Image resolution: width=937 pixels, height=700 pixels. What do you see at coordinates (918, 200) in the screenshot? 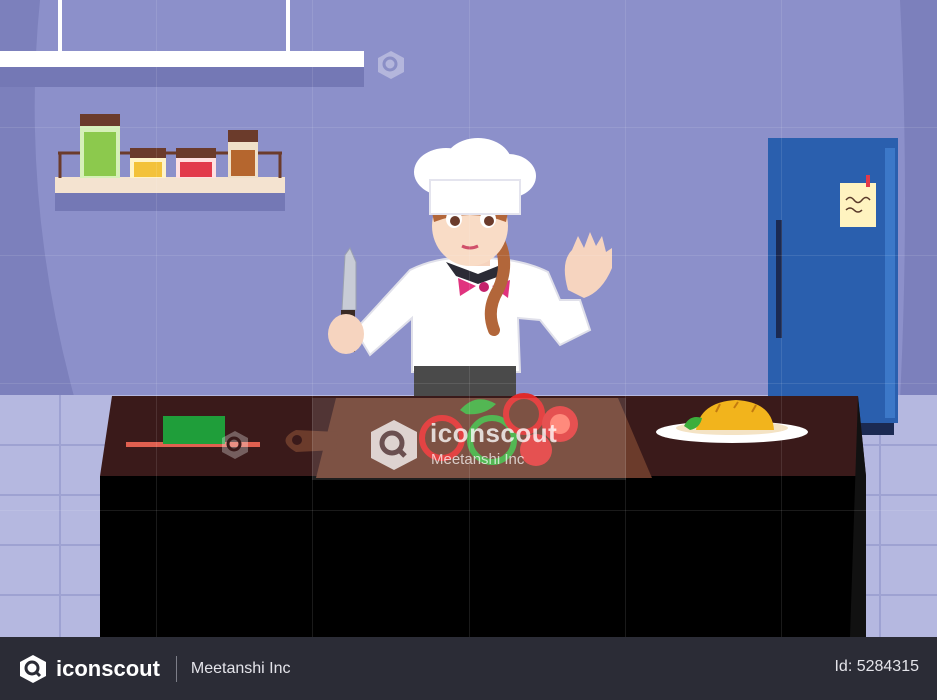
I see `right-wall-shadow` at bounding box center [918, 200].